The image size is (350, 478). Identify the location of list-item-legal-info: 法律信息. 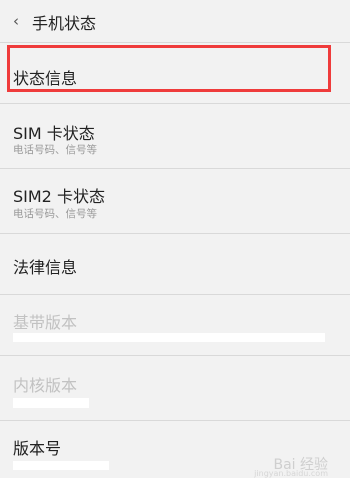
(175, 264).